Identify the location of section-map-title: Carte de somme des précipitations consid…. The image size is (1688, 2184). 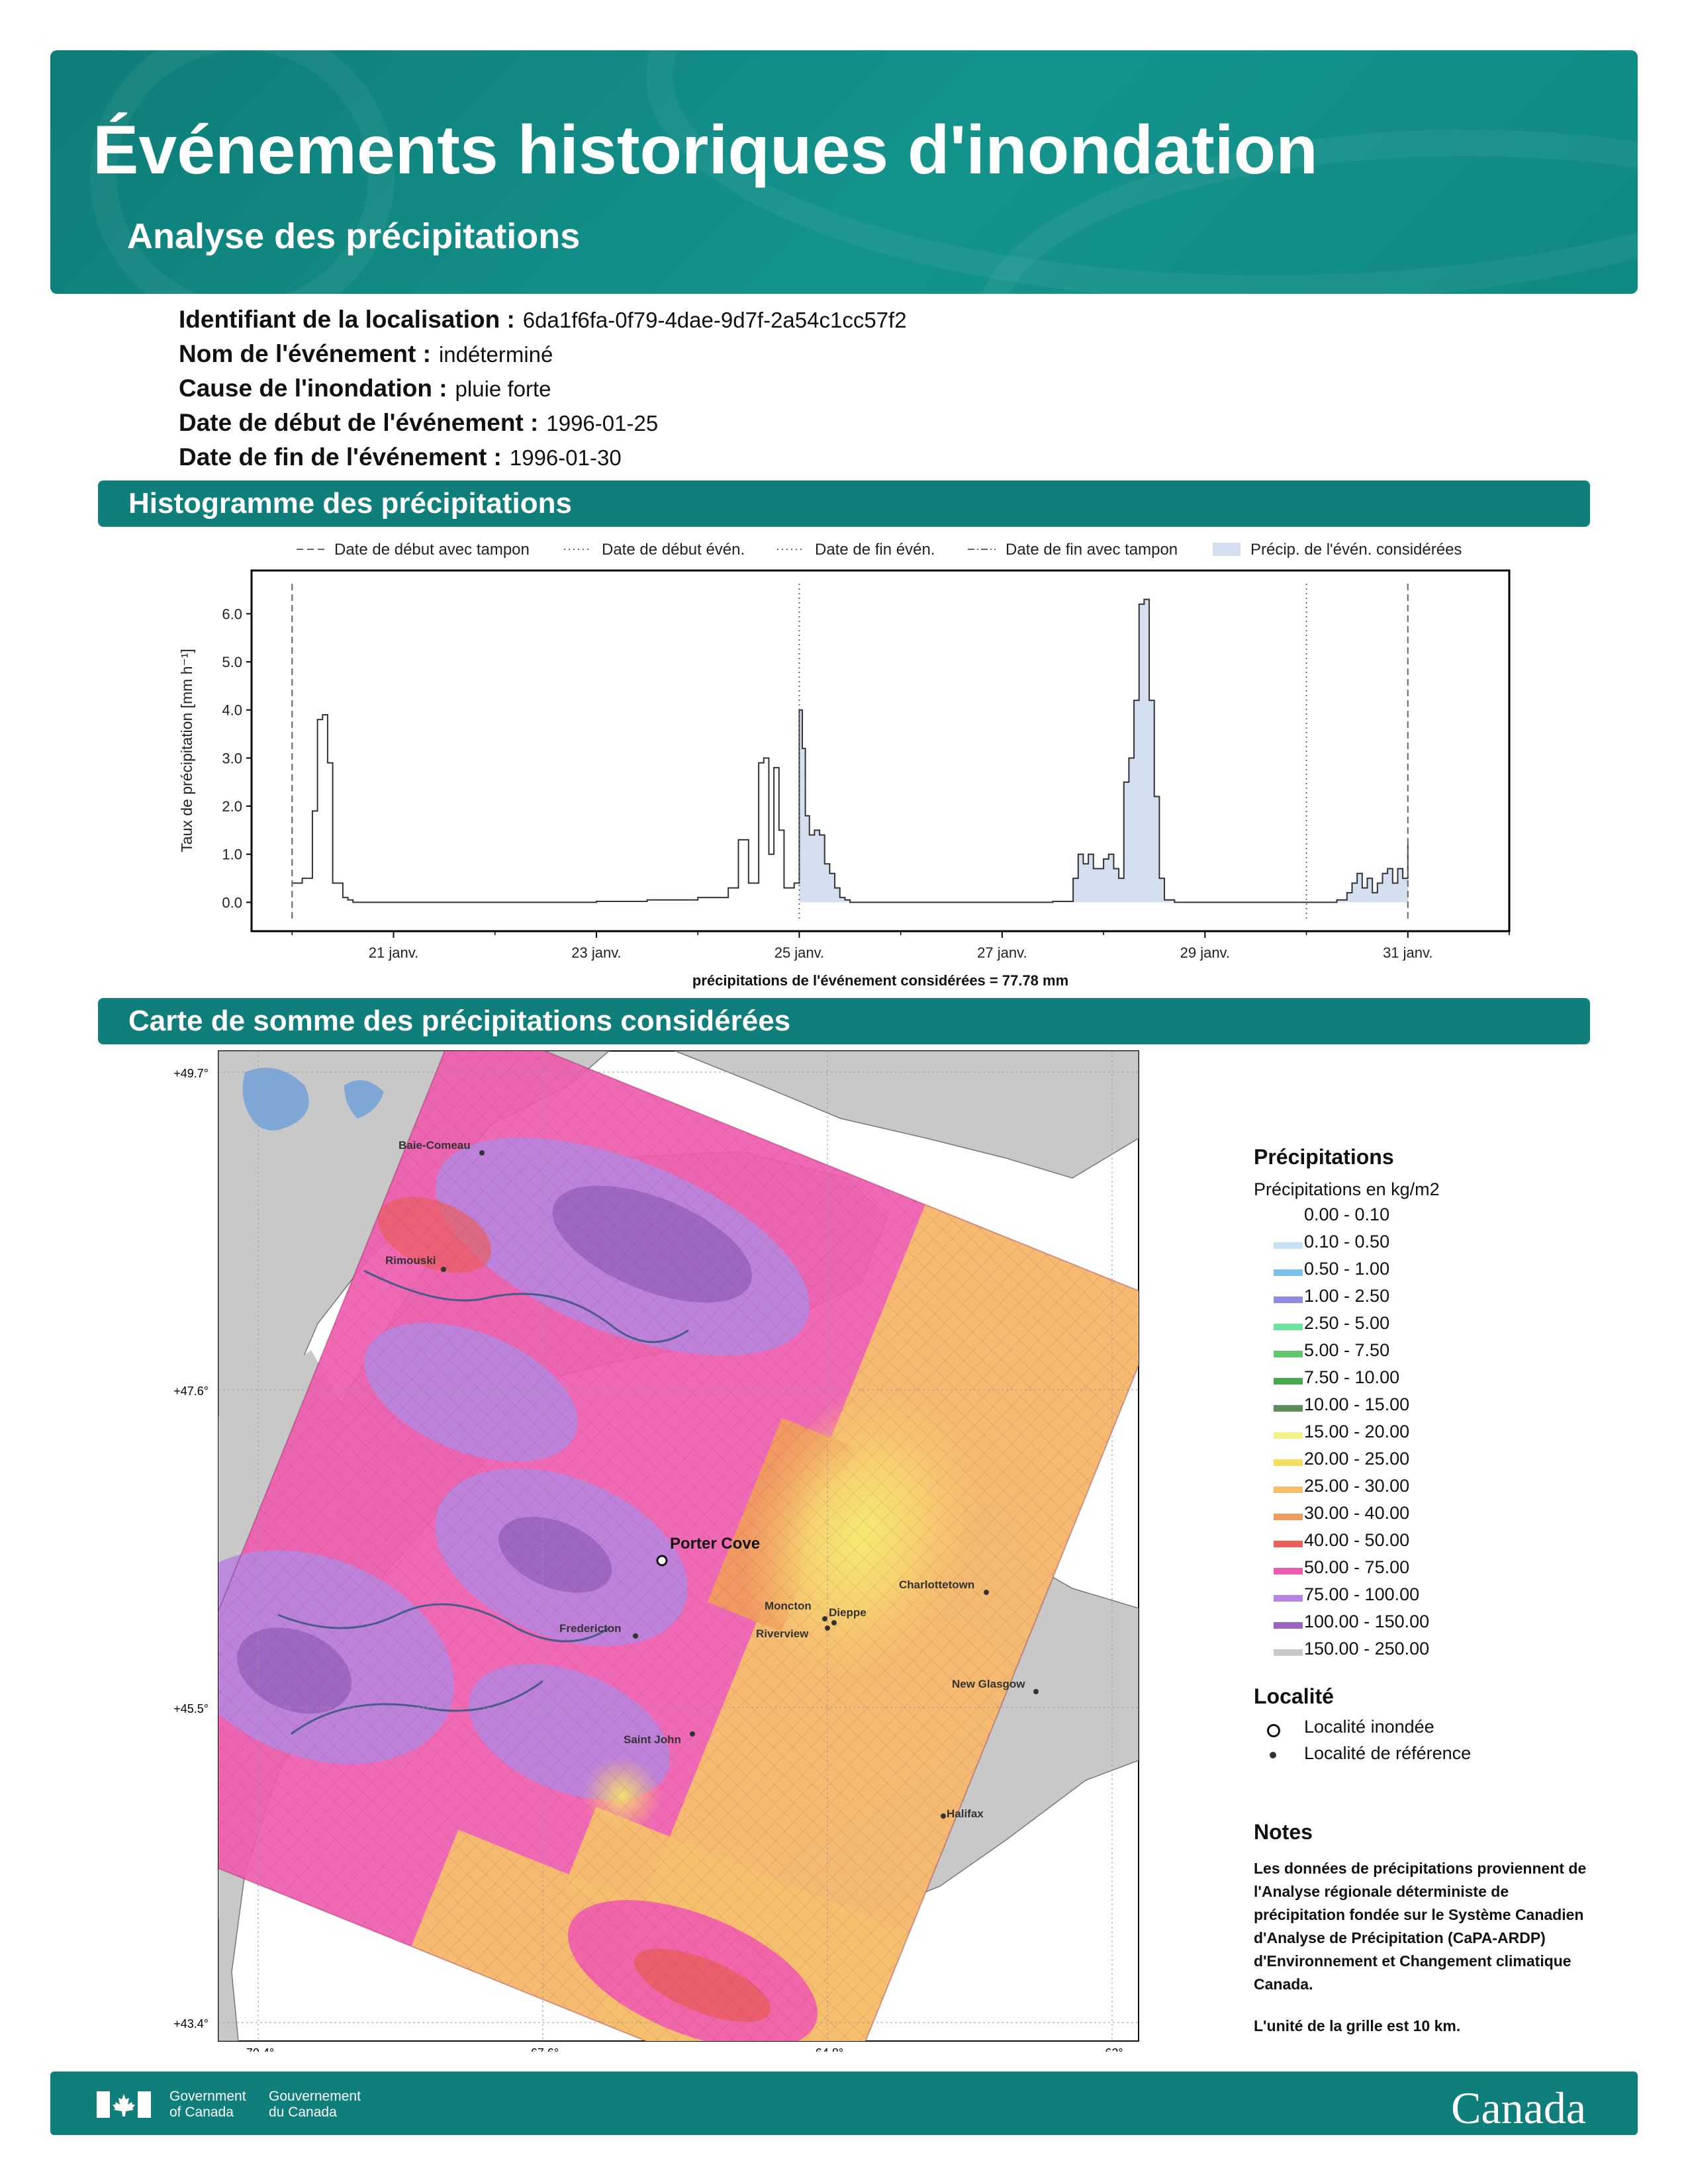
(459, 1021).